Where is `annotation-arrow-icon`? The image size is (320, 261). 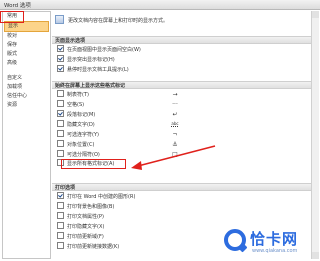
annotation-arrow-icon is located at coordinates (173, 157).